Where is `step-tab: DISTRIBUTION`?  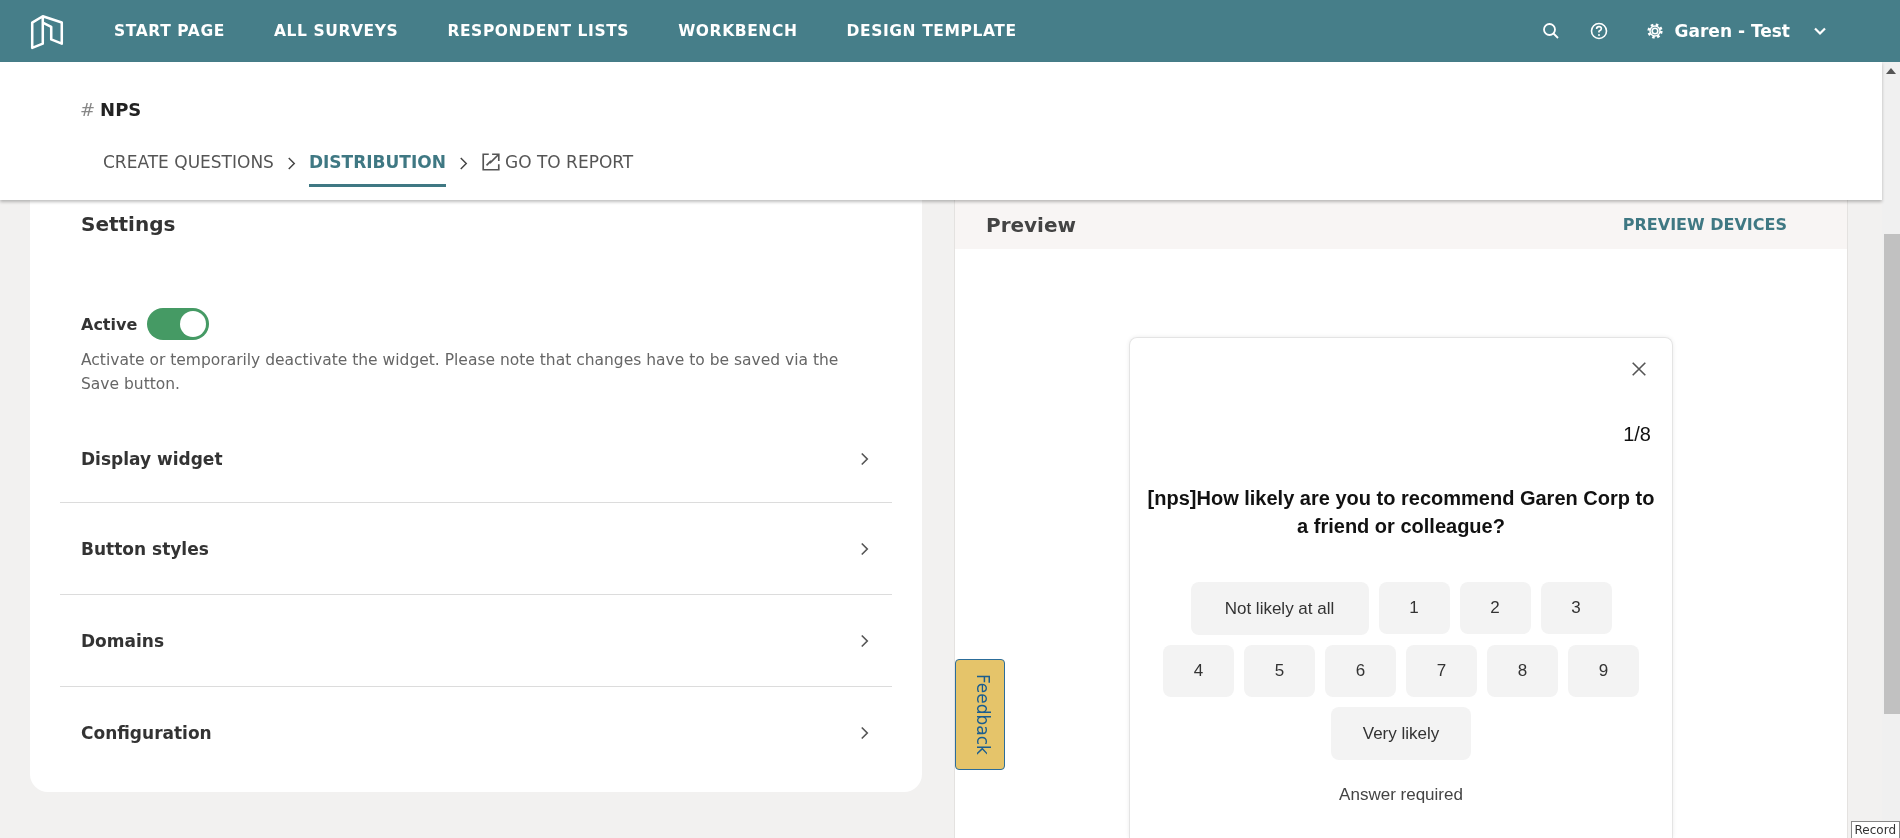
step-tab: DISTRIBUTION is located at coordinates (377, 166).